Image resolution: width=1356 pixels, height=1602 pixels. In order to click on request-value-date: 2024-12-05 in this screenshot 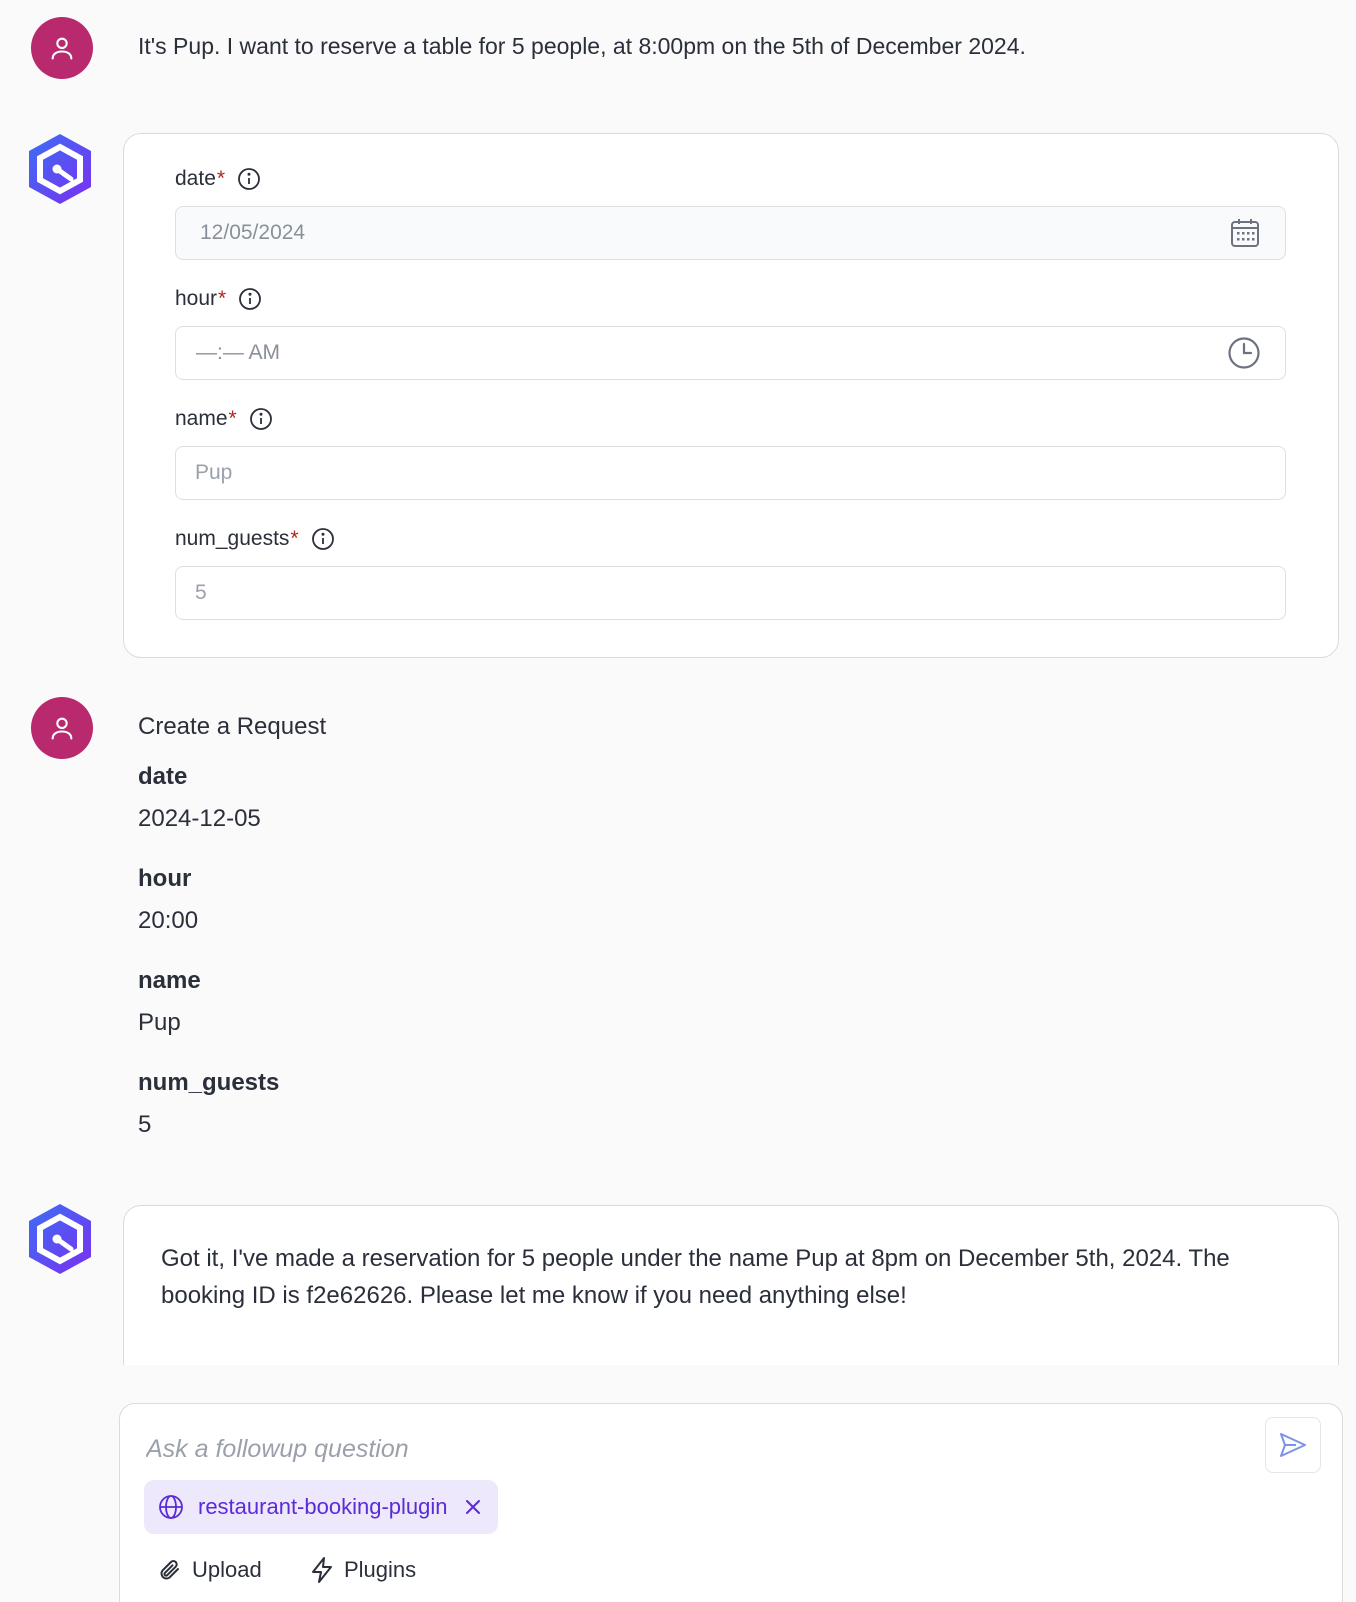, I will do `click(199, 818)`.